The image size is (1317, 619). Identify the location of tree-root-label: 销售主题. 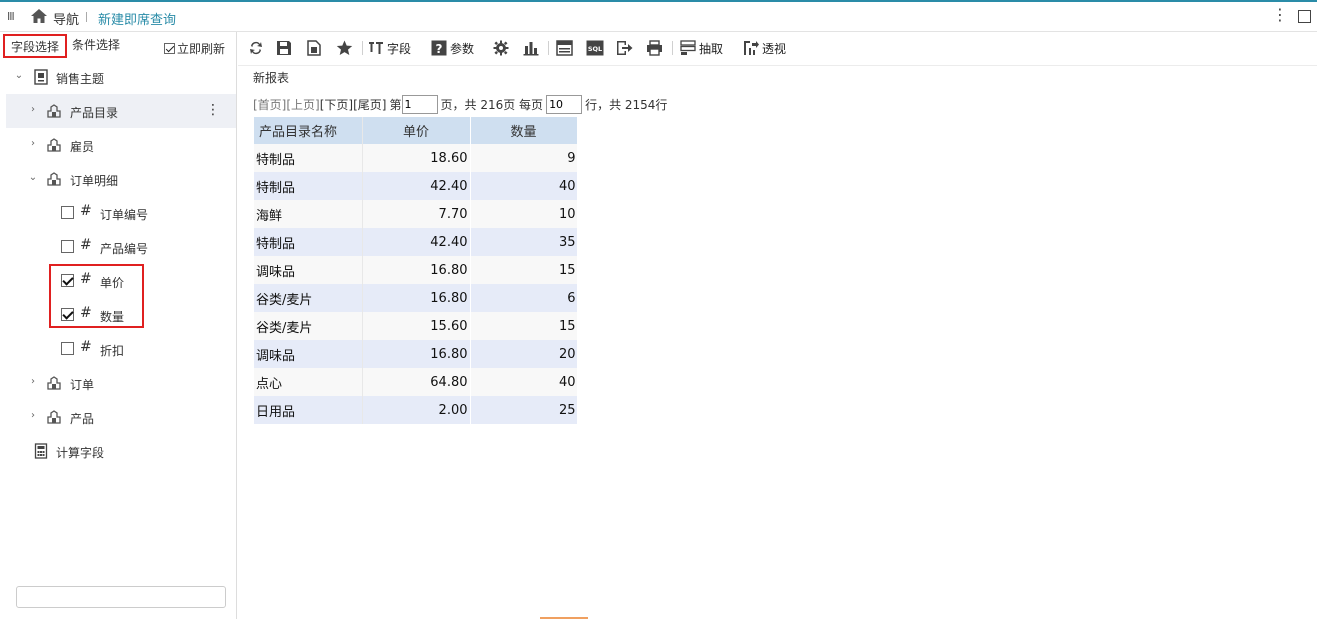
(80, 79).